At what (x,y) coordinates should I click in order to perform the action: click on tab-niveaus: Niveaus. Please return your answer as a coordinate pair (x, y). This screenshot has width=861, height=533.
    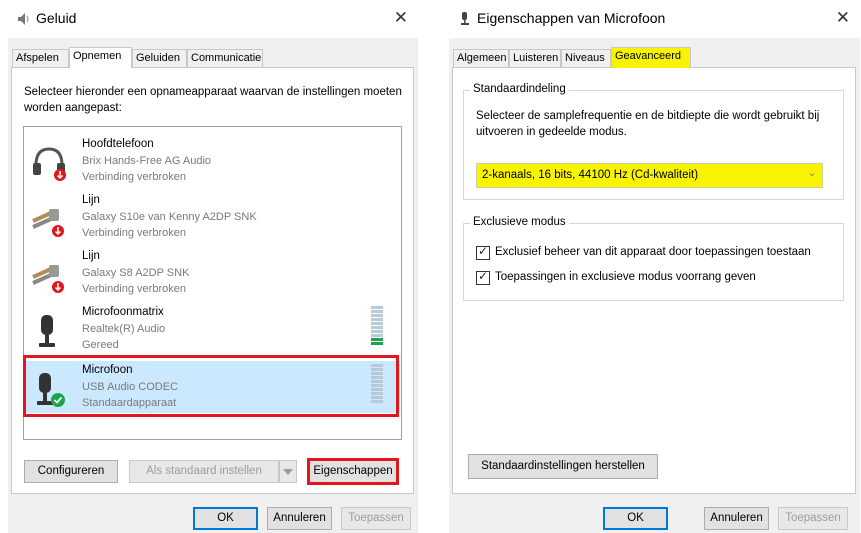
    Looking at the image, I should click on (586, 58).